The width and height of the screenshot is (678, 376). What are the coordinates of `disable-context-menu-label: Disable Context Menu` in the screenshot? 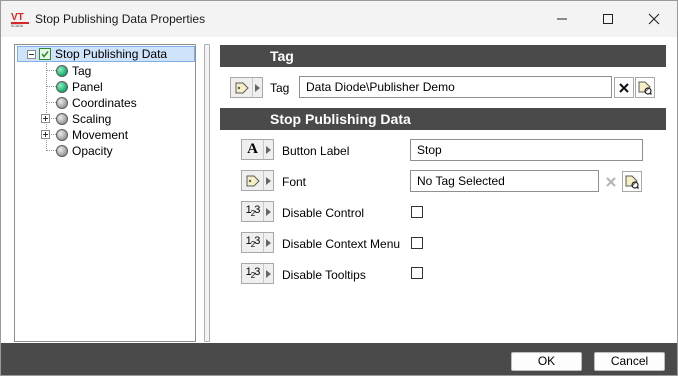 It's located at (341, 244).